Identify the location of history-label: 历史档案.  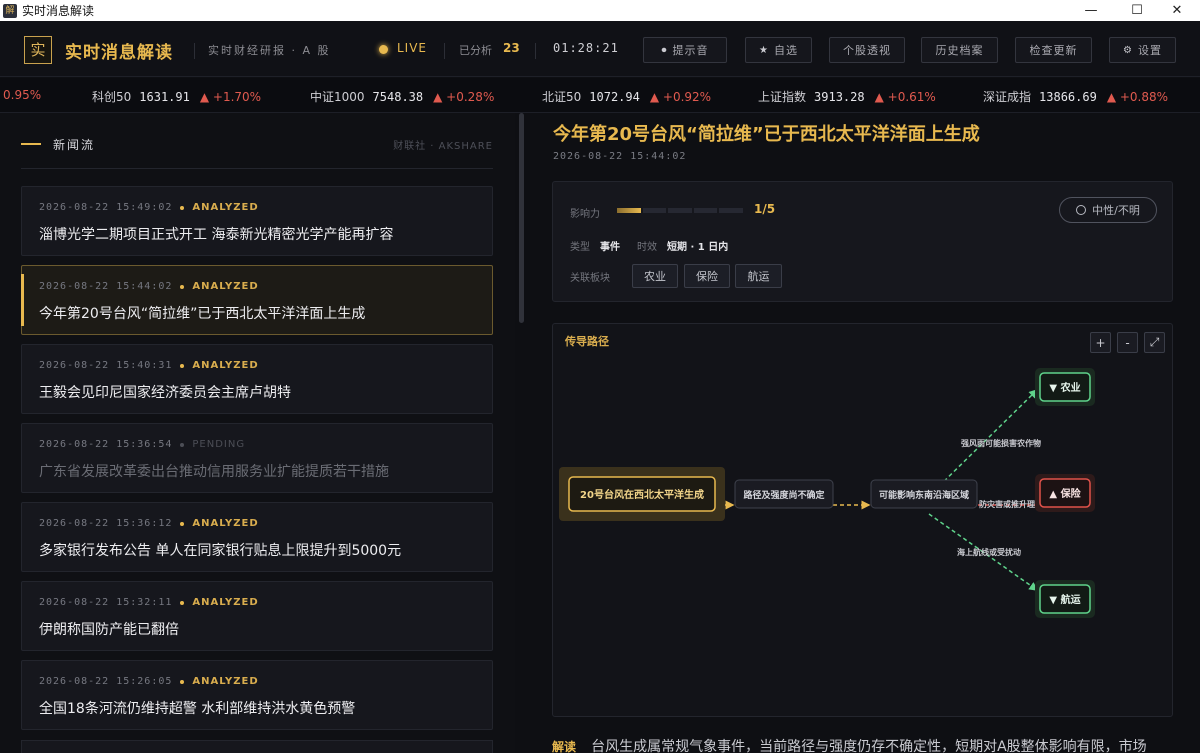
(959, 50).